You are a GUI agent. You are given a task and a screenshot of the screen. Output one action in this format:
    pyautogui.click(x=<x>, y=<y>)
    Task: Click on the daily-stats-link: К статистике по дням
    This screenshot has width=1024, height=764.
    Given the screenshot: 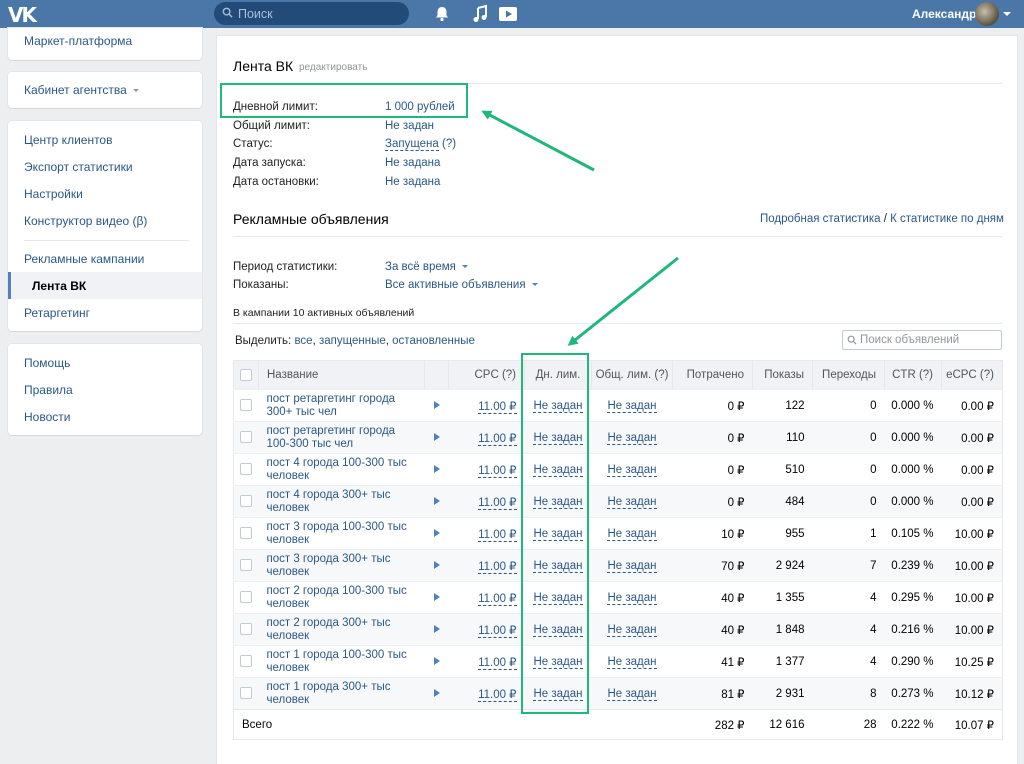 What is the action you would take?
    pyautogui.click(x=947, y=219)
    